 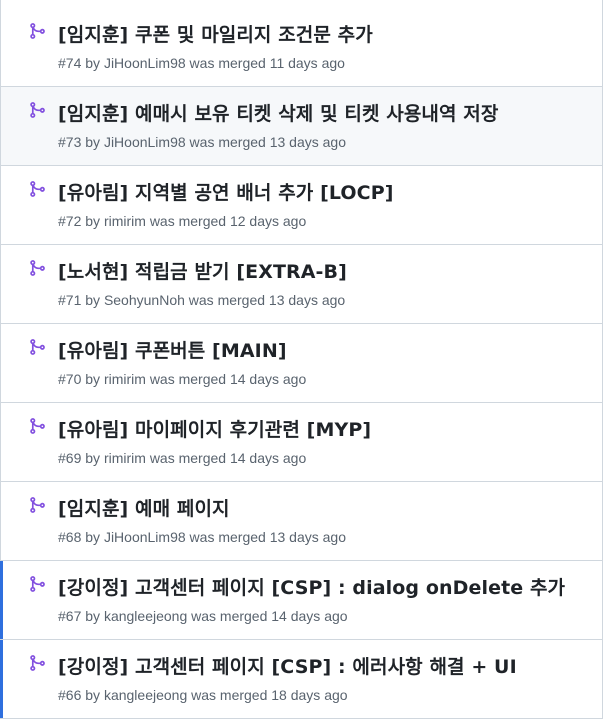 I want to click on pr-title: [유아림] 마이페이지 후기관련 [MYP], so click(x=214, y=428).